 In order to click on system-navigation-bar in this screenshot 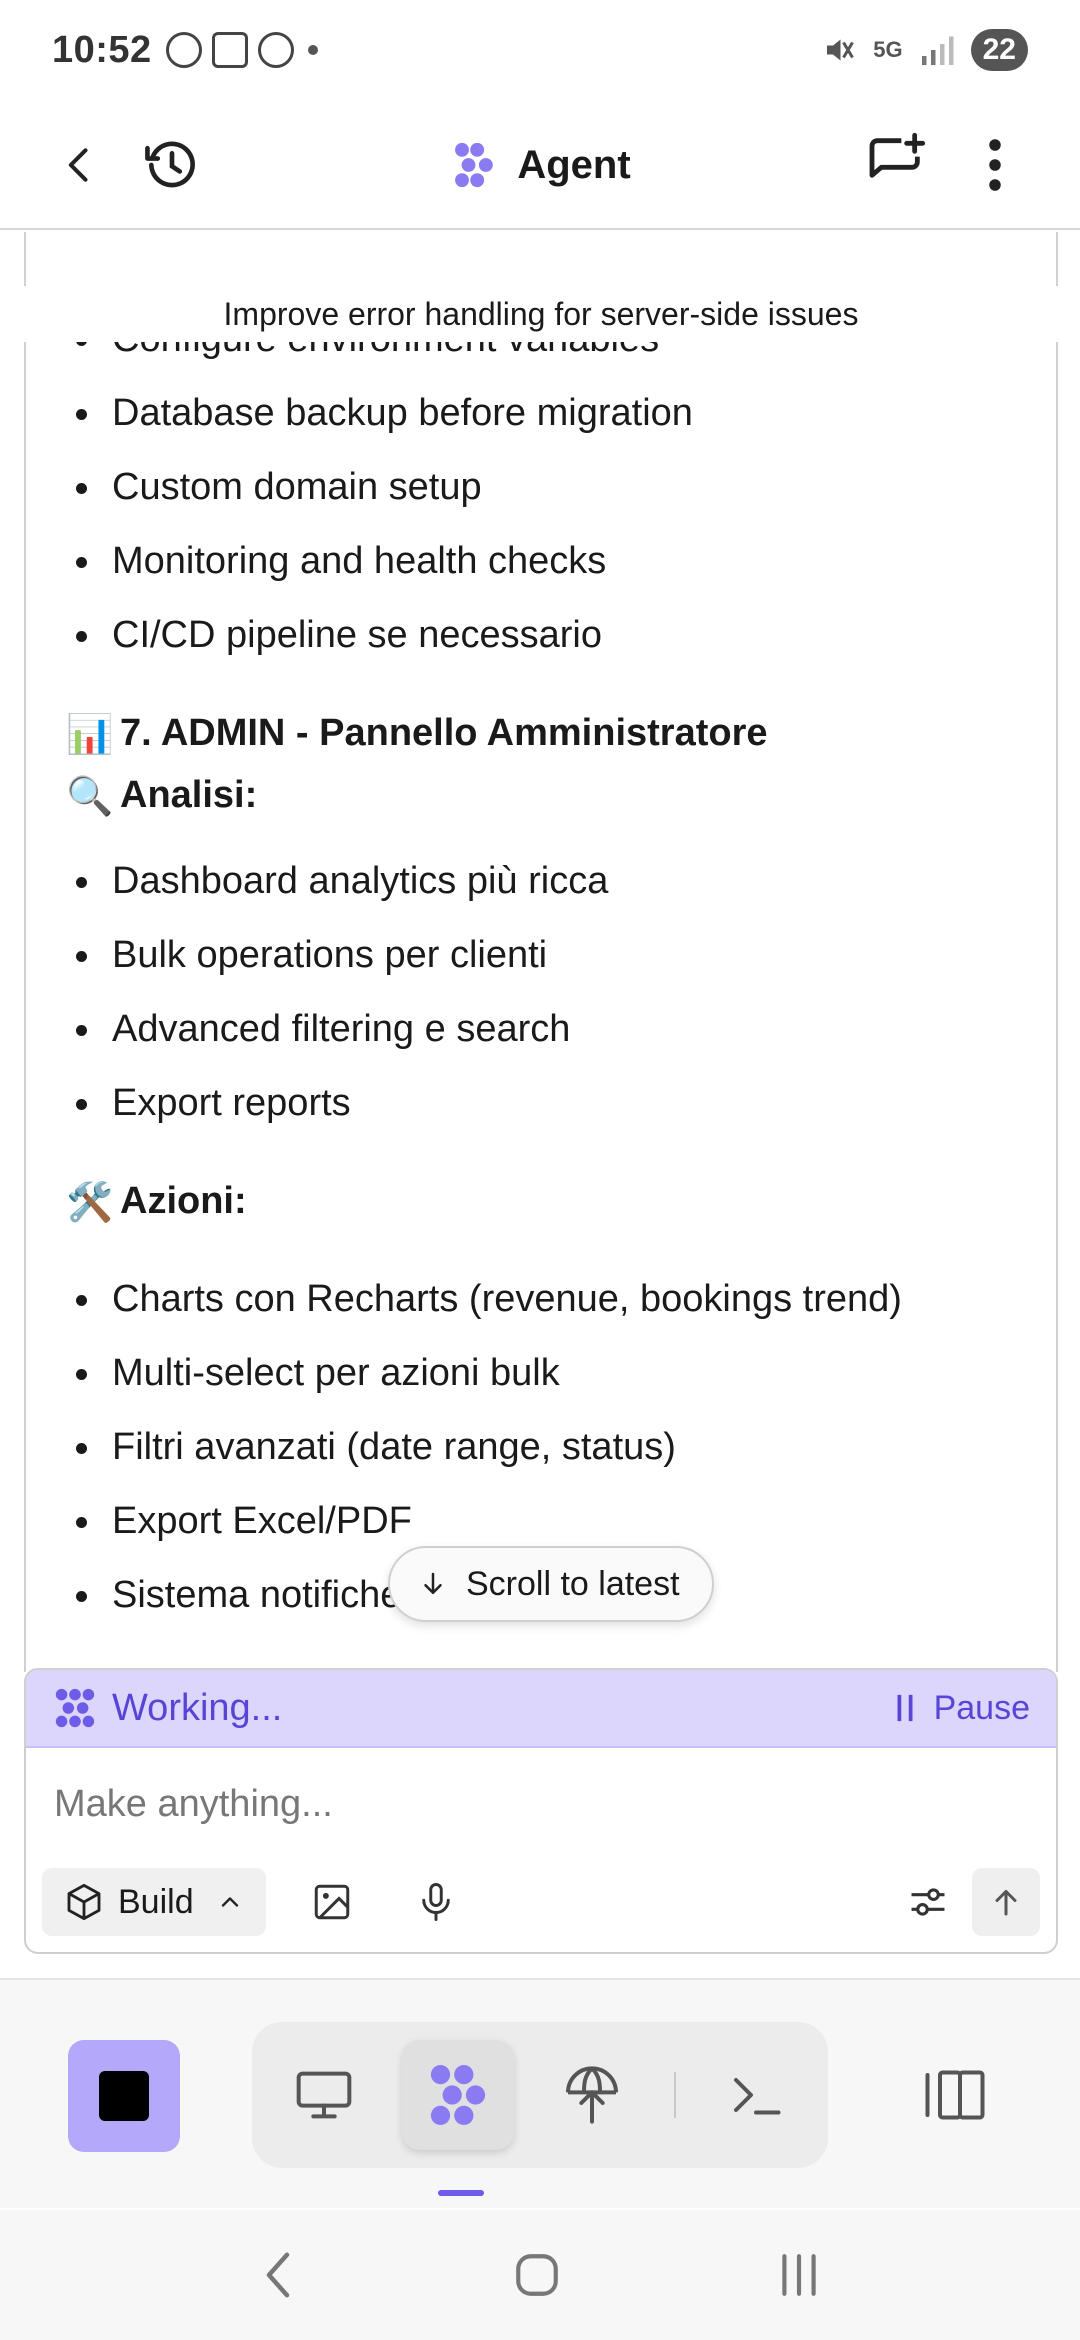, I will do `click(540, 2275)`.